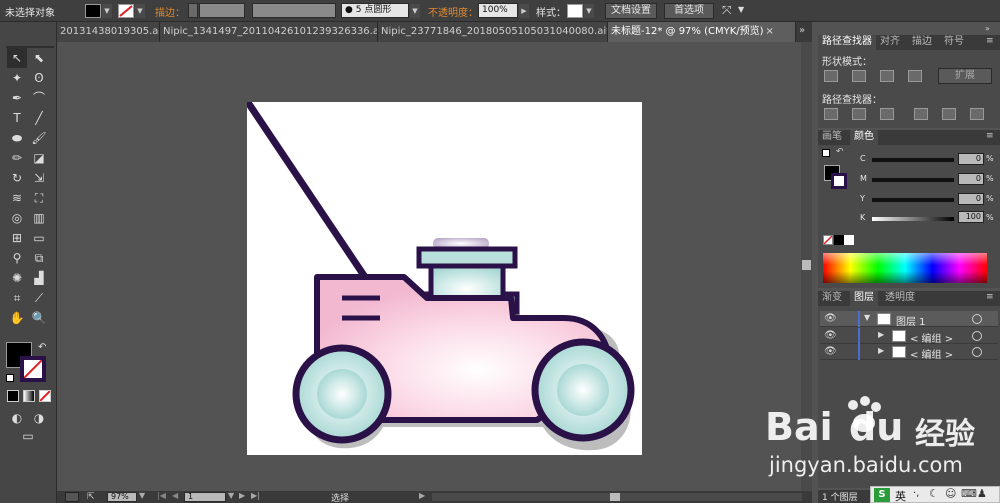 This screenshot has width=1000, height=503. Describe the element at coordinates (72, 497) in the screenshot. I see `status-icon-artboard` at that location.